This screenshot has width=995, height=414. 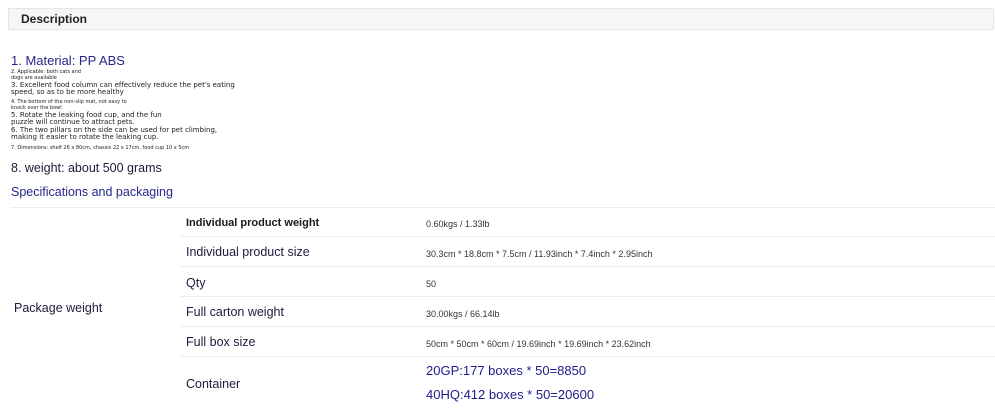 I want to click on row-label: Qty, so click(x=196, y=283).